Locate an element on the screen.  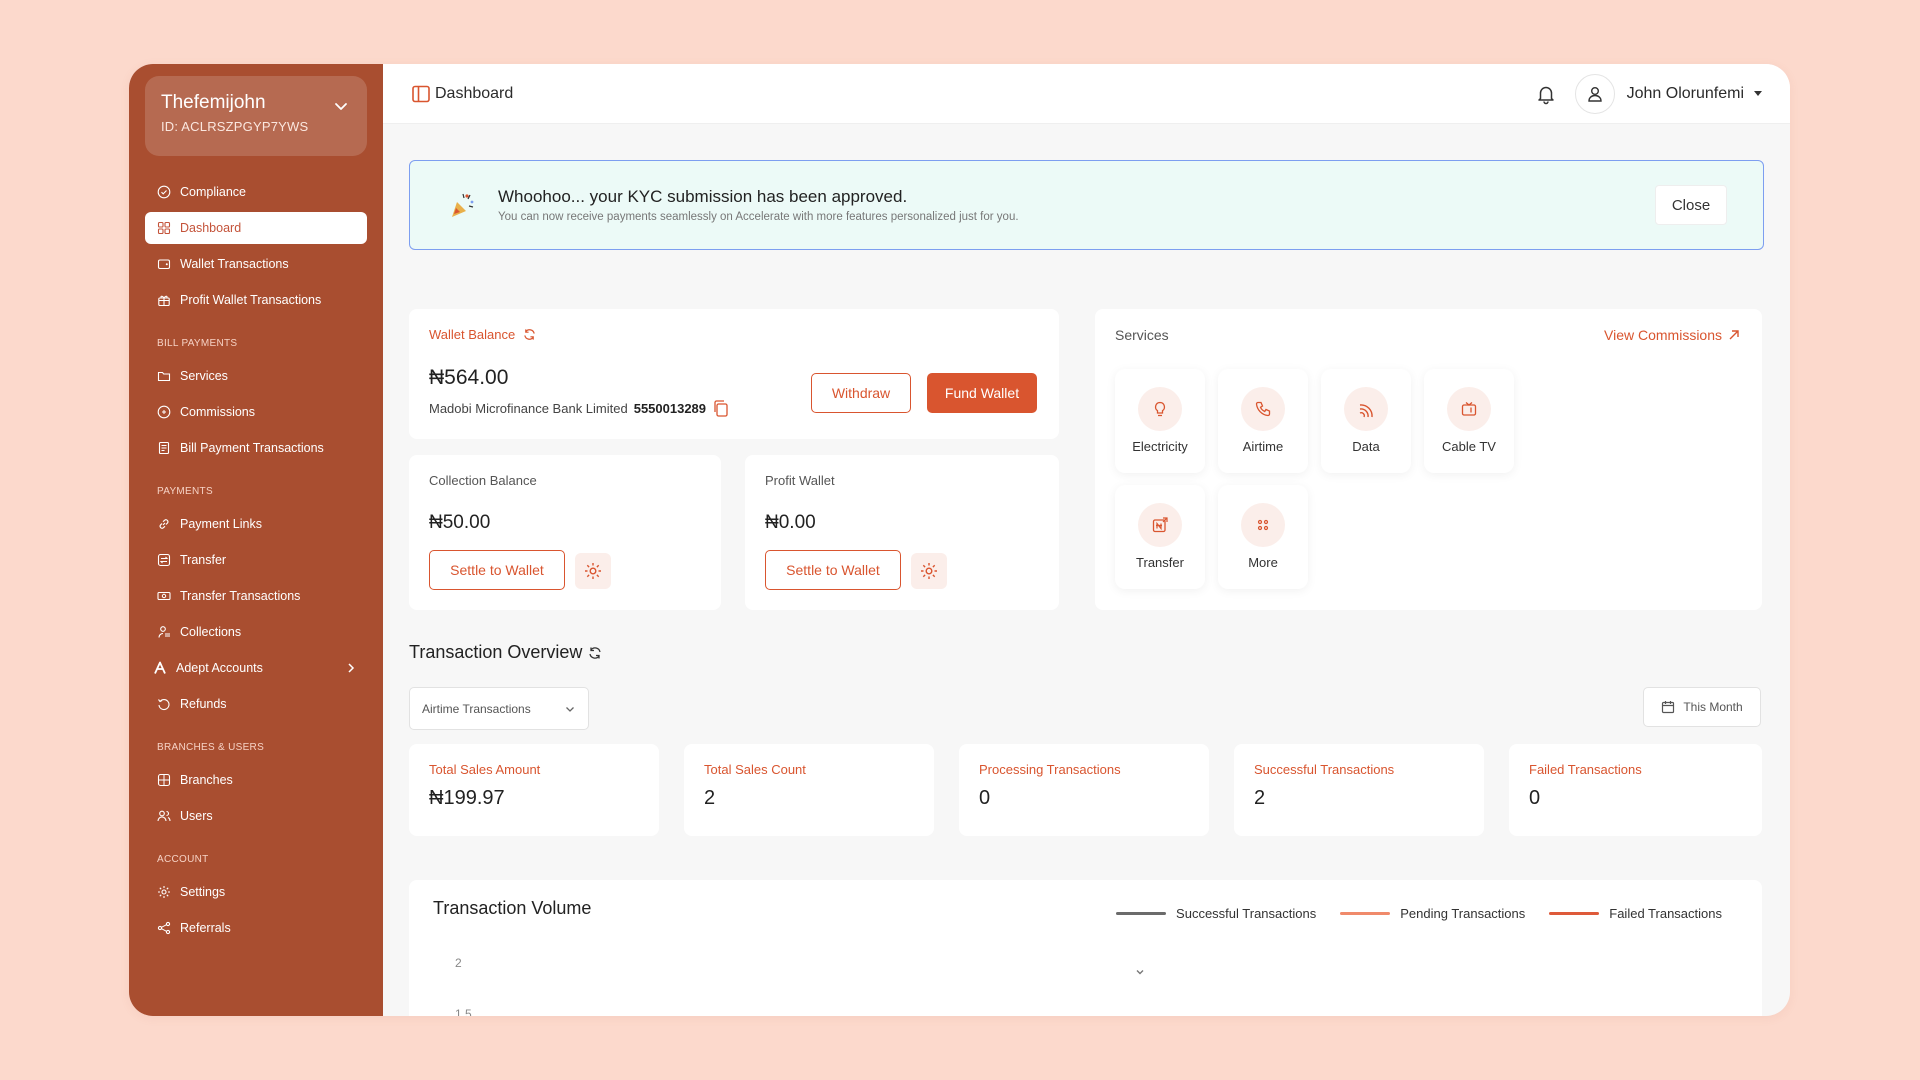
y-axis-tick: 2 is located at coordinates (458, 963).